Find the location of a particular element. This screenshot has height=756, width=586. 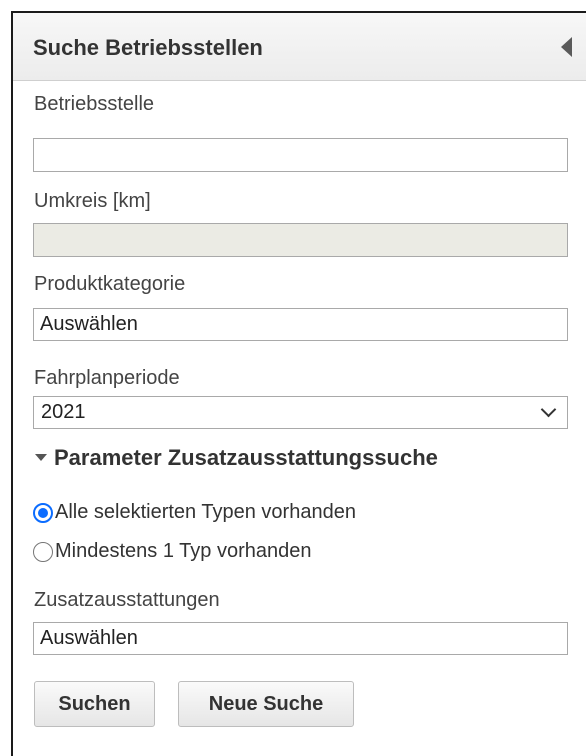

fahrplanperiode-label: Fahrplanperiode is located at coordinates (107, 378).